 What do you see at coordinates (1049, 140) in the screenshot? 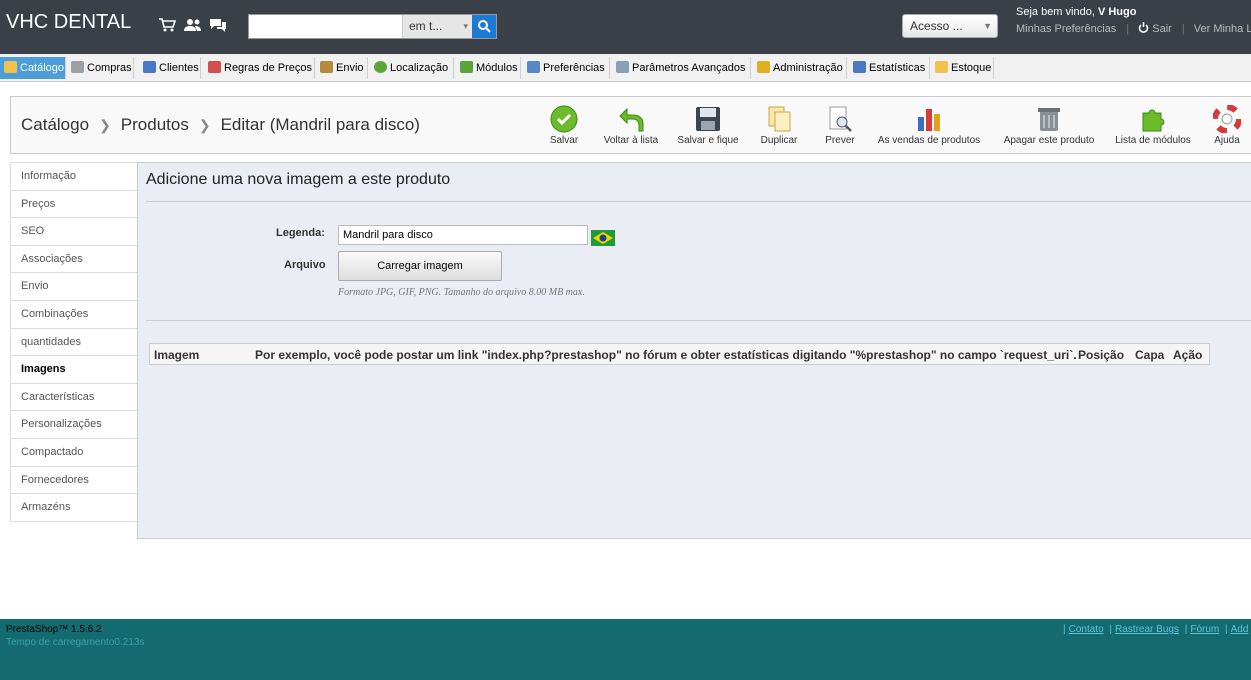
I see `toolbar-label: Apagar este produto` at bounding box center [1049, 140].